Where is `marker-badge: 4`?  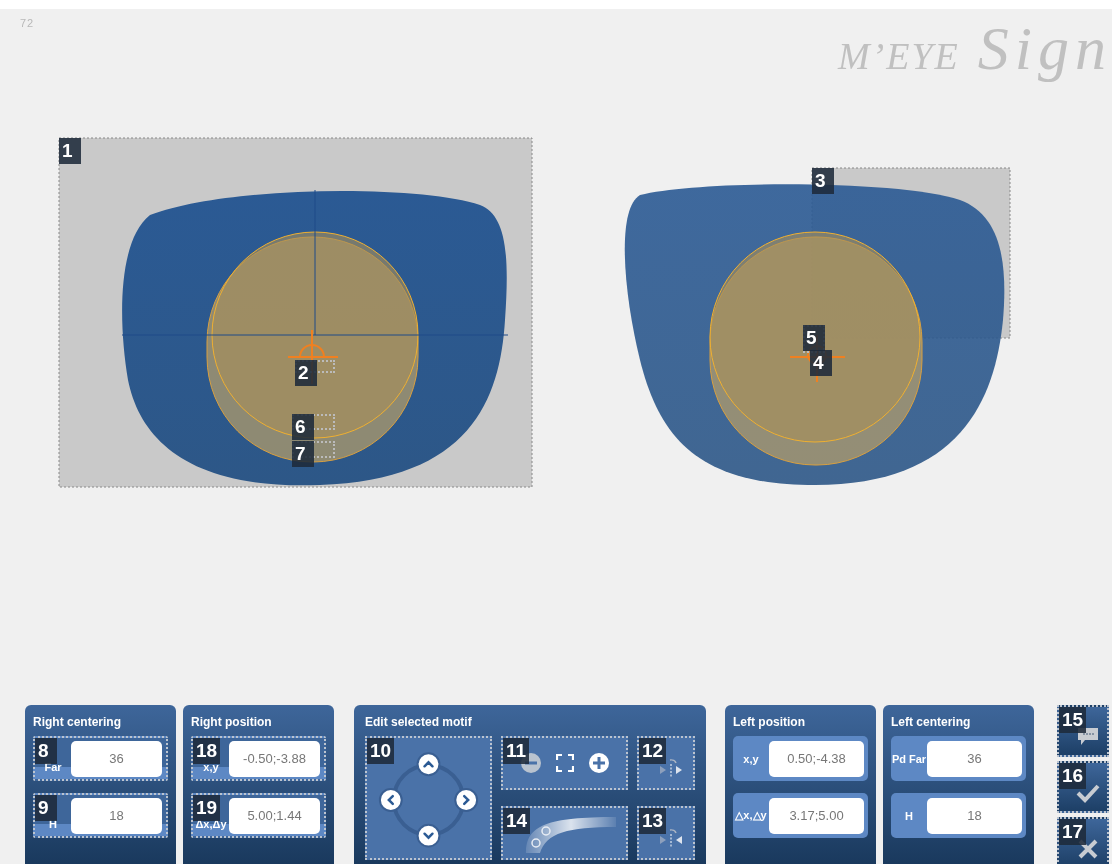
marker-badge: 4 is located at coordinates (821, 363).